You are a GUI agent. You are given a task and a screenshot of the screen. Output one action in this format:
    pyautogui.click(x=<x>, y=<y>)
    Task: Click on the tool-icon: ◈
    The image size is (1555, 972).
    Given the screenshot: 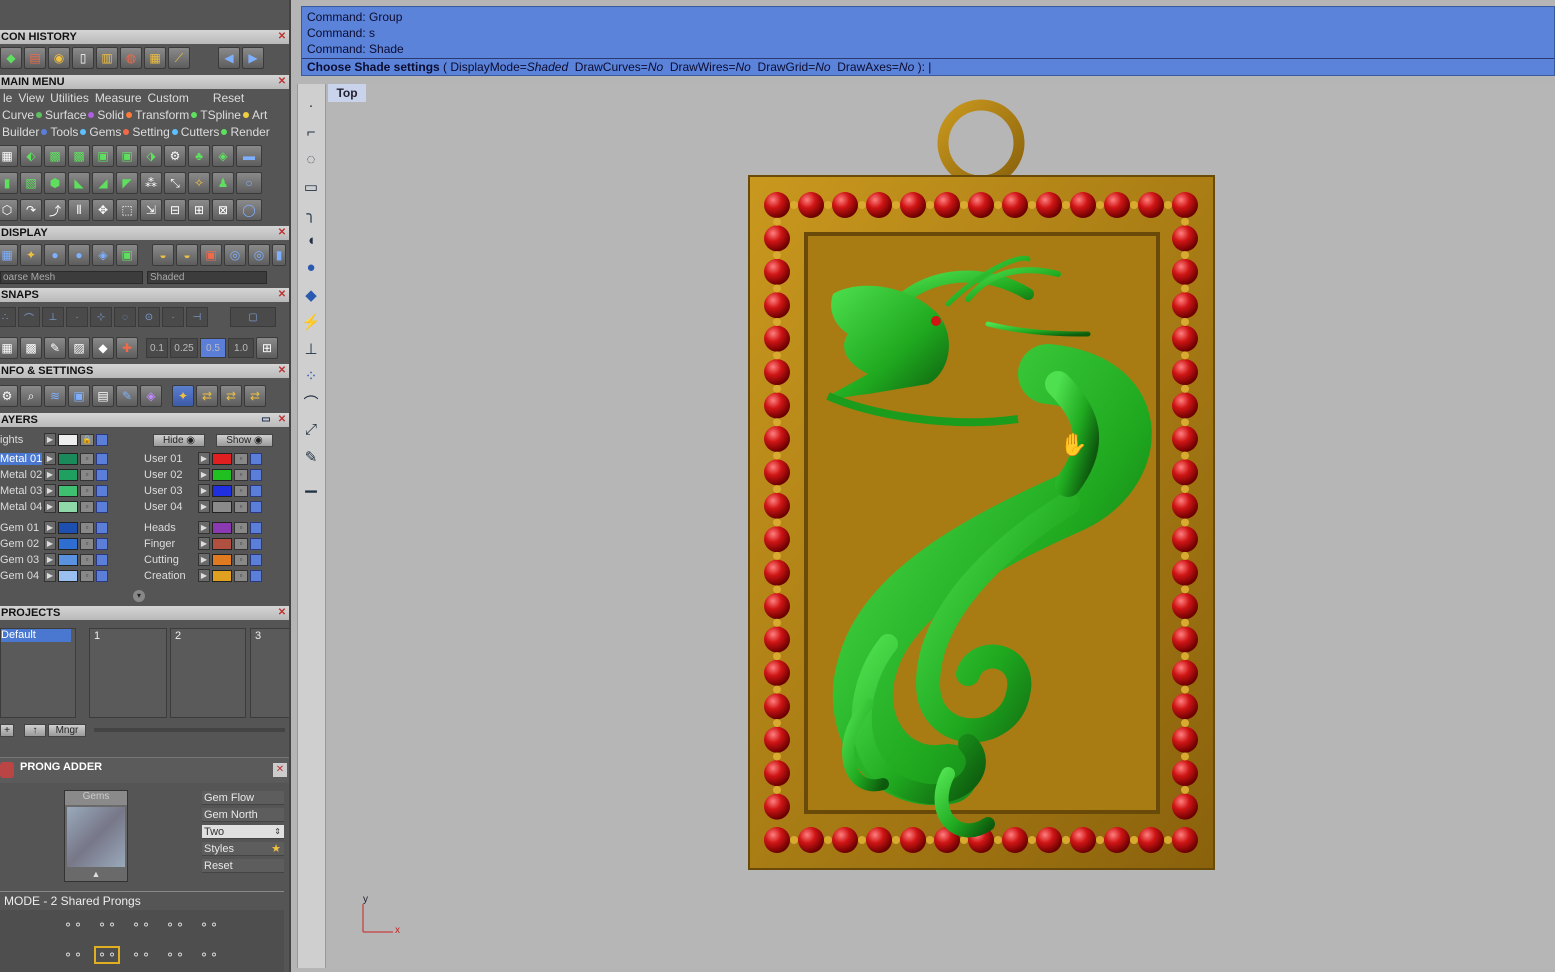 What is the action you would take?
    pyautogui.click(x=223, y=156)
    